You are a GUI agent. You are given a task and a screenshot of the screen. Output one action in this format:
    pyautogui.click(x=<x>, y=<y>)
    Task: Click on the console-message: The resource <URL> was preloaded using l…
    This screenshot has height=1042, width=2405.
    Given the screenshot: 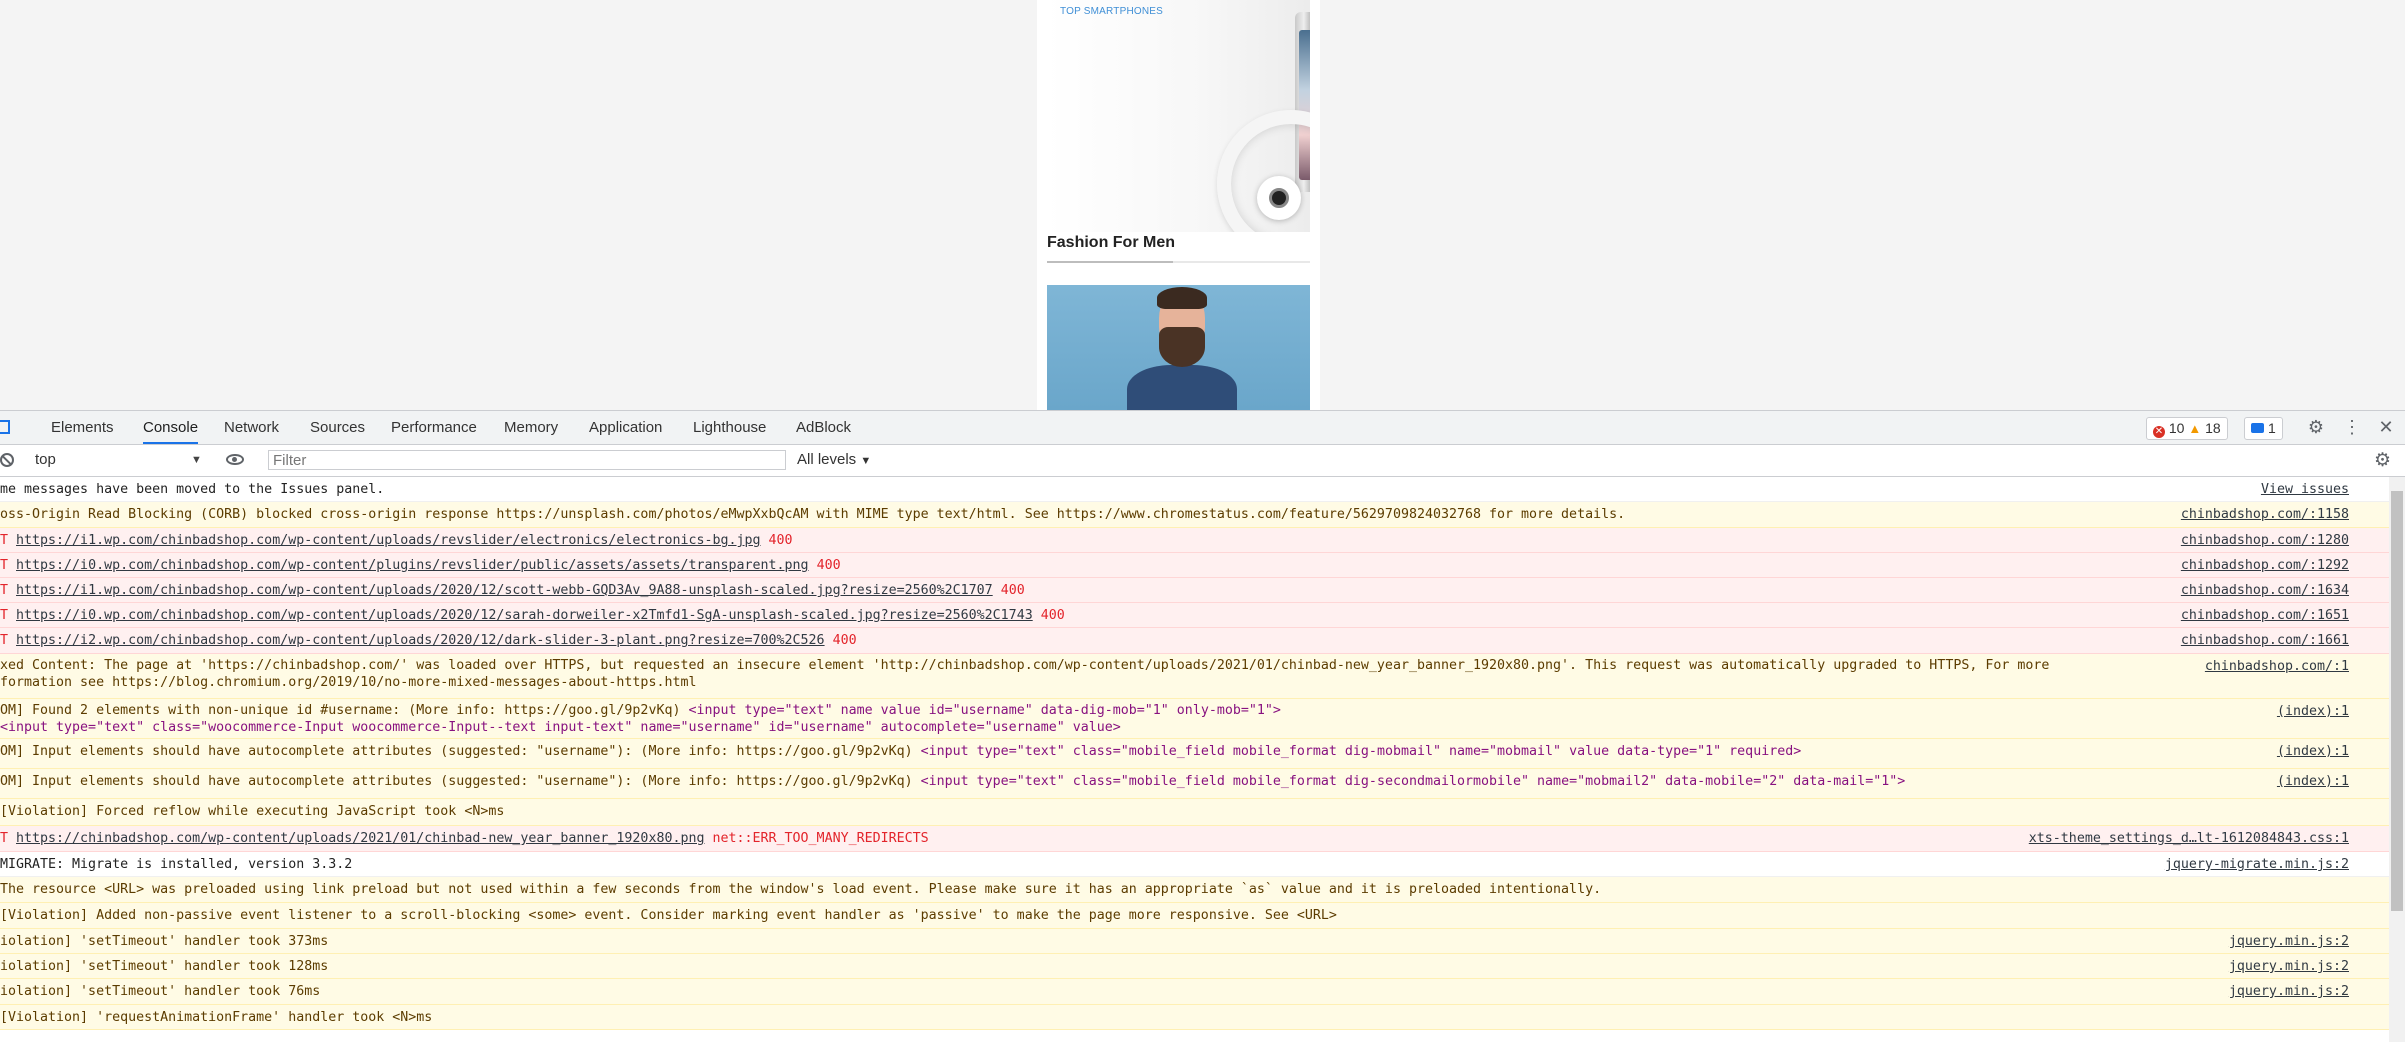 What is the action you would take?
    pyautogui.click(x=800, y=889)
    